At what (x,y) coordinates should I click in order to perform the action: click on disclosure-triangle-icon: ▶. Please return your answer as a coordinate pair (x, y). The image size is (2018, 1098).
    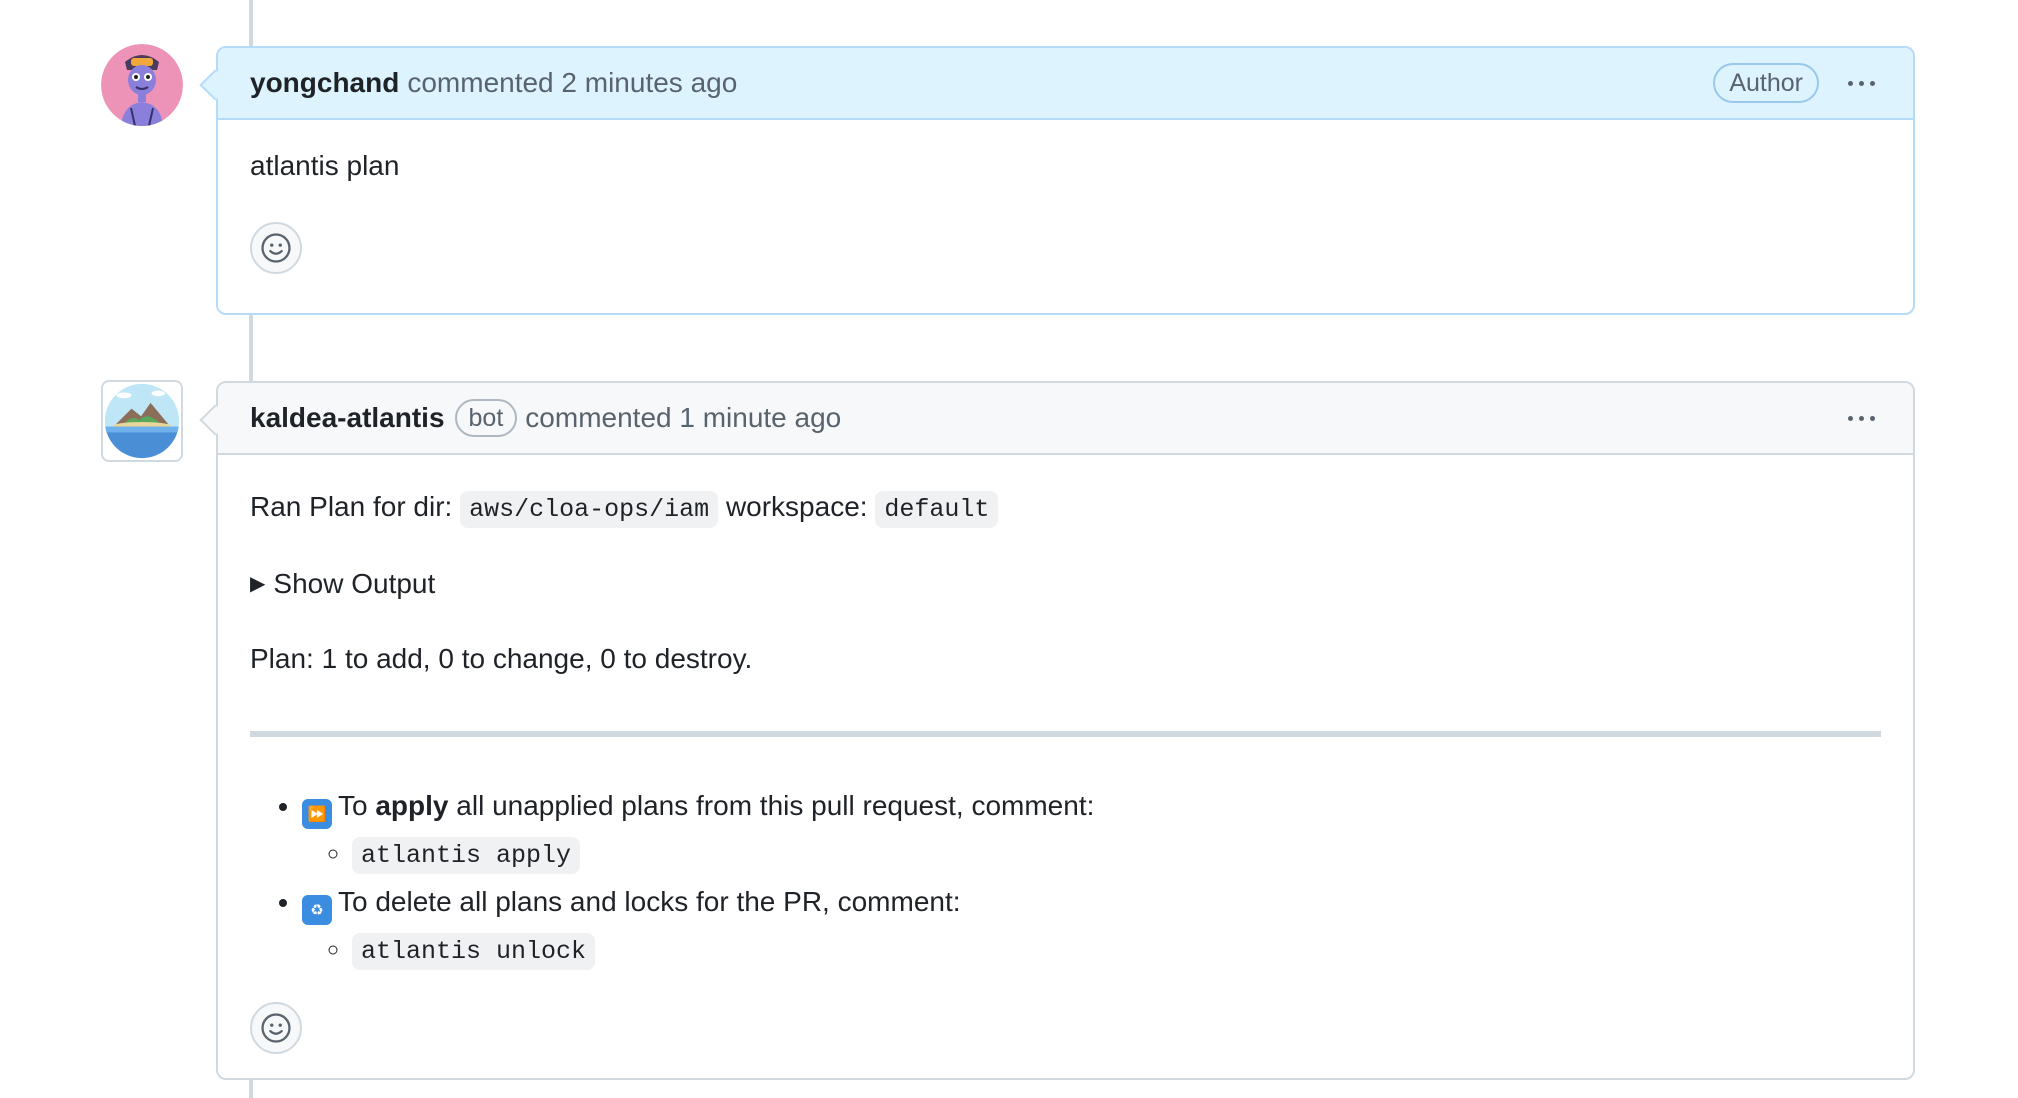
    Looking at the image, I should click on (258, 584).